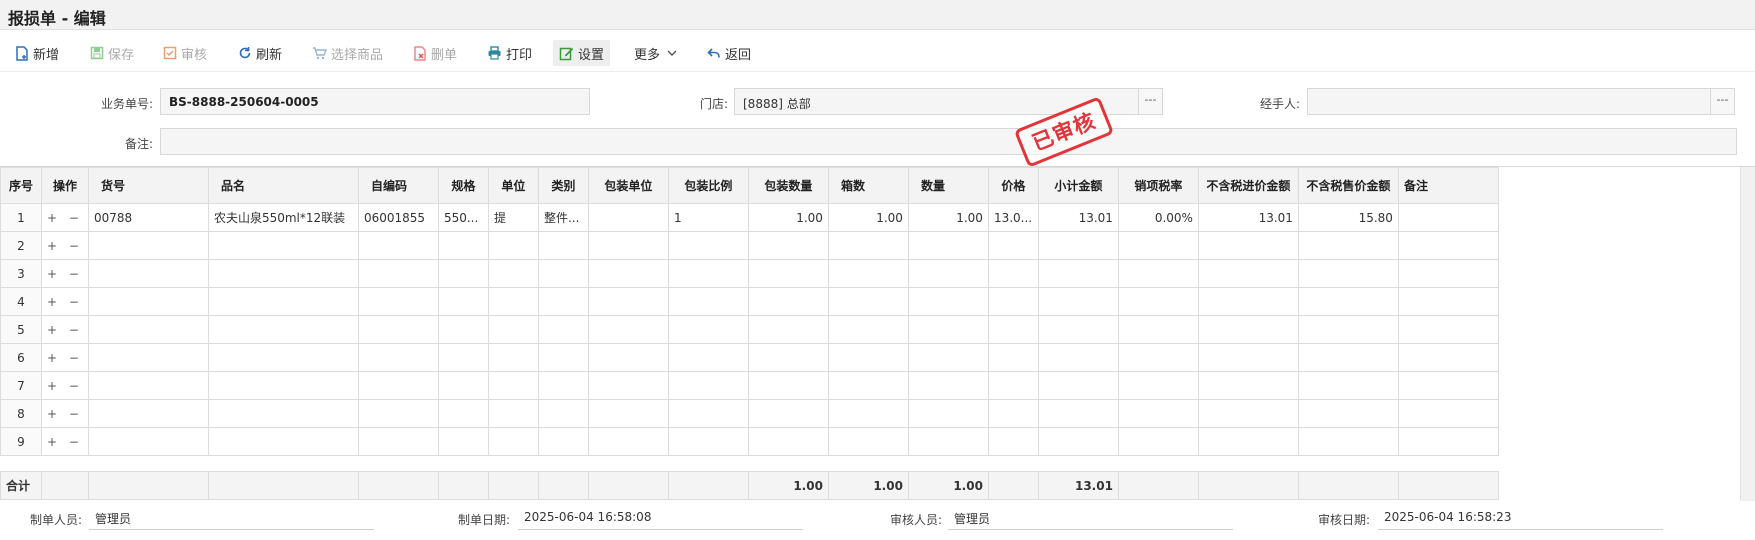 The height and width of the screenshot is (540, 1755). What do you see at coordinates (788, 185) in the screenshot?
I see `col-pack-qty-header: 包装数量` at bounding box center [788, 185].